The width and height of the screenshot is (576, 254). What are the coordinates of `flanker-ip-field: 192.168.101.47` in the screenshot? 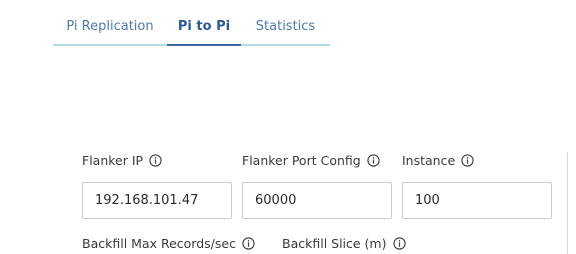 It's located at (157, 200).